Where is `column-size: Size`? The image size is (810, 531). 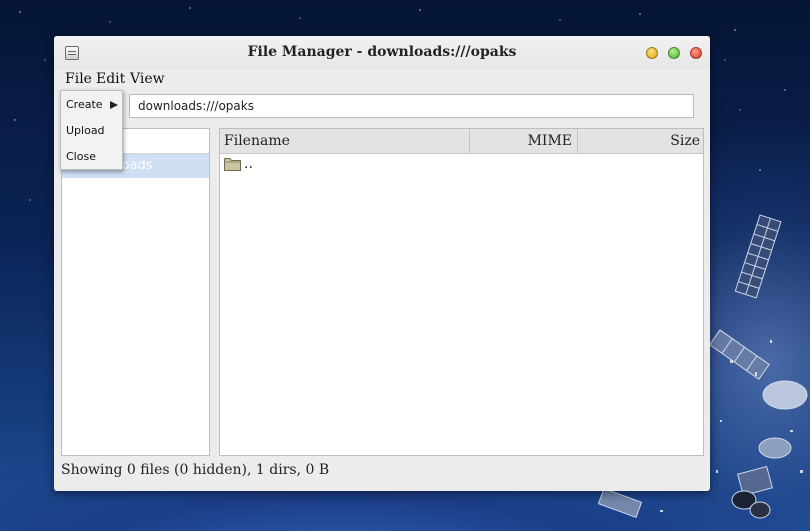
column-size: Size is located at coordinates (640, 141).